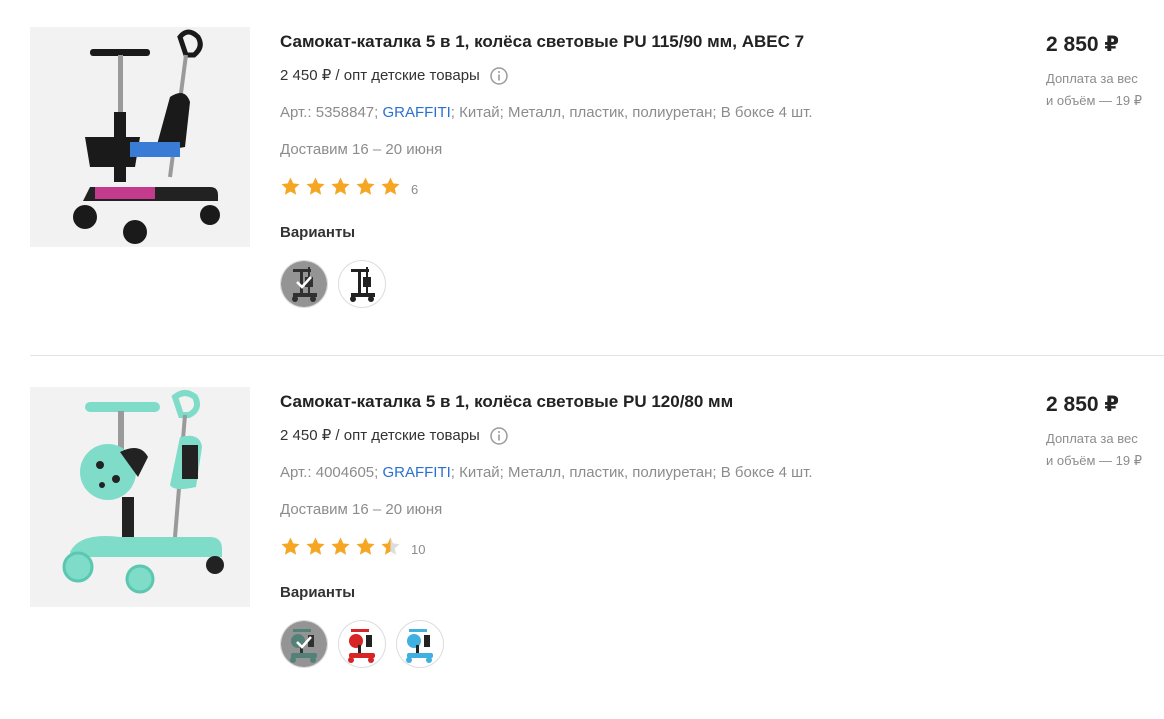 The height and width of the screenshot is (719, 1164). I want to click on rating: 10, so click(630, 549).